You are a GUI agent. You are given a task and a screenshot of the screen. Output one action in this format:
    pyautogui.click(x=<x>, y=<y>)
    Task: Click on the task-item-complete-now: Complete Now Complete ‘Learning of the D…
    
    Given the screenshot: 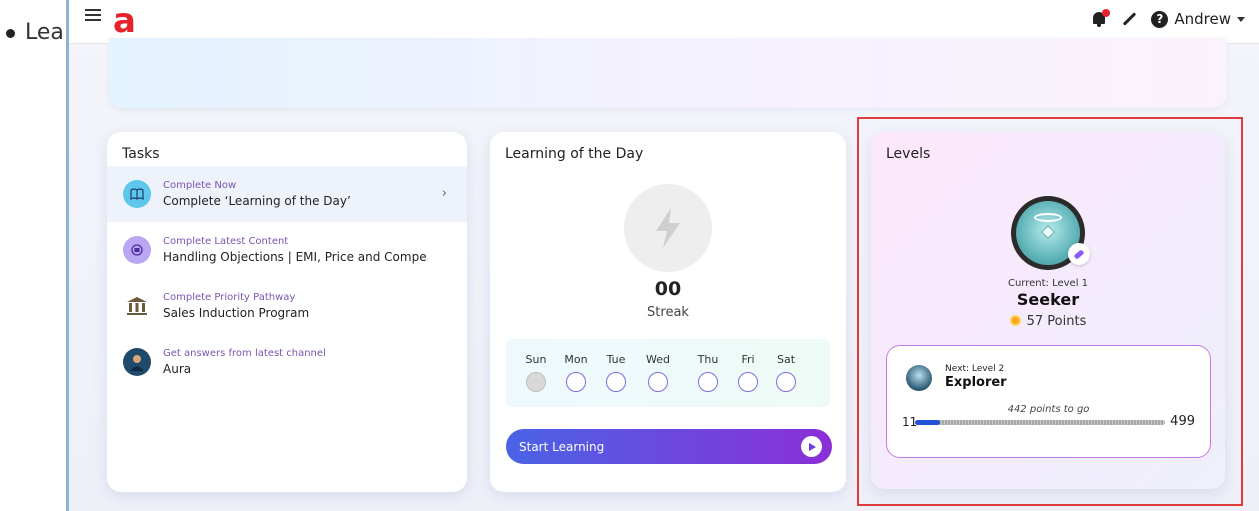 What is the action you would take?
    pyautogui.click(x=287, y=194)
    